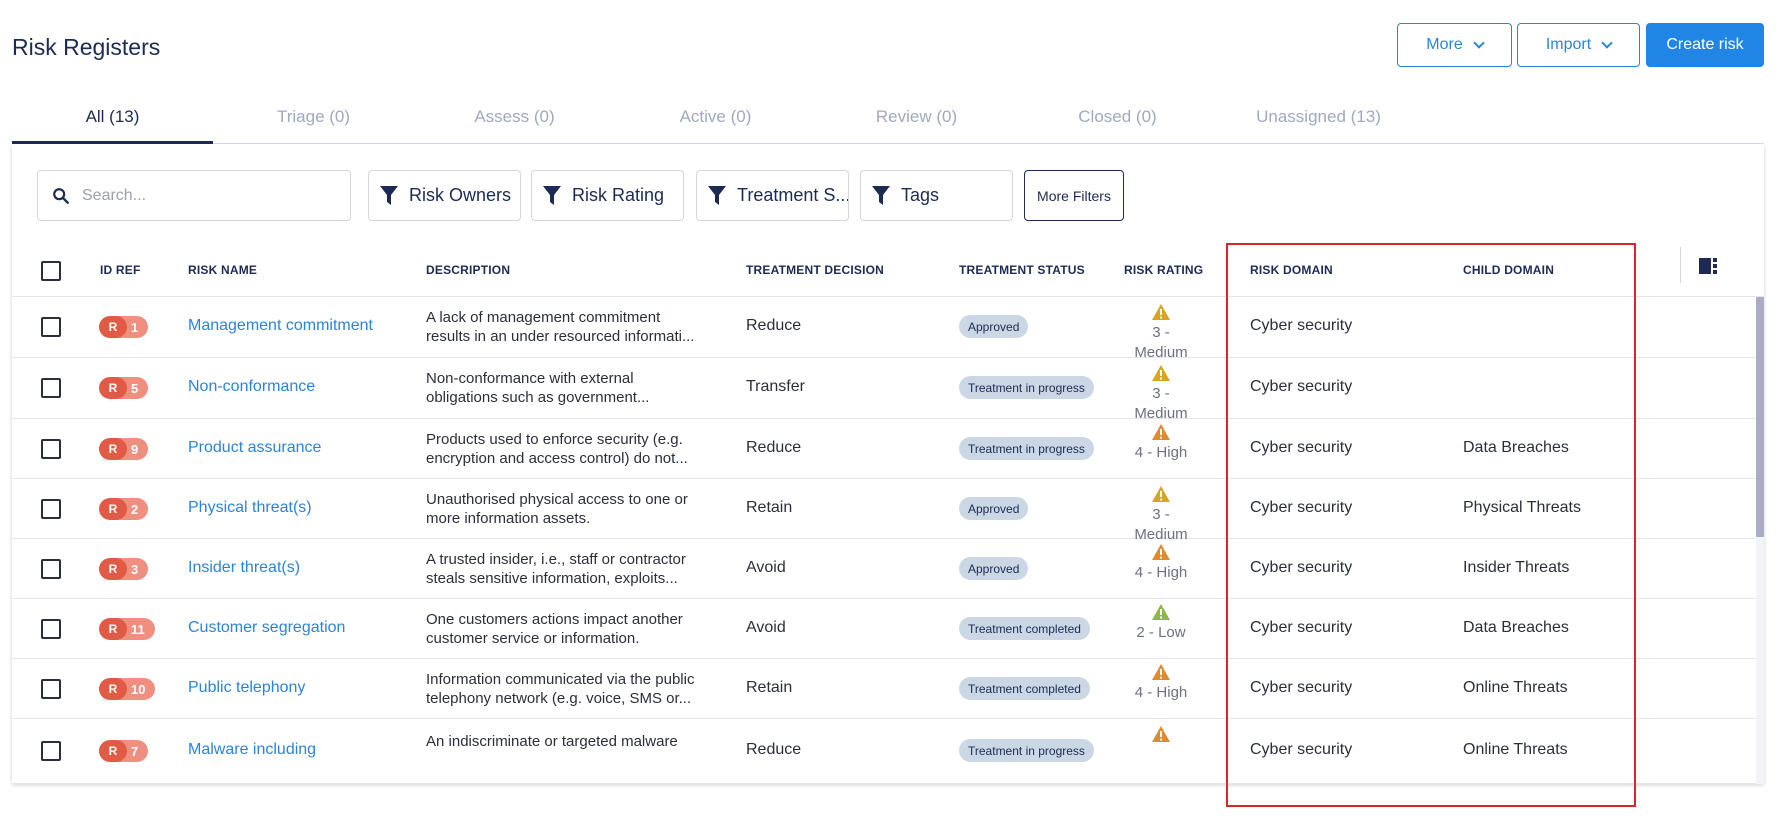 The image size is (1777, 837). I want to click on filter-tags: Tags, so click(936, 195).